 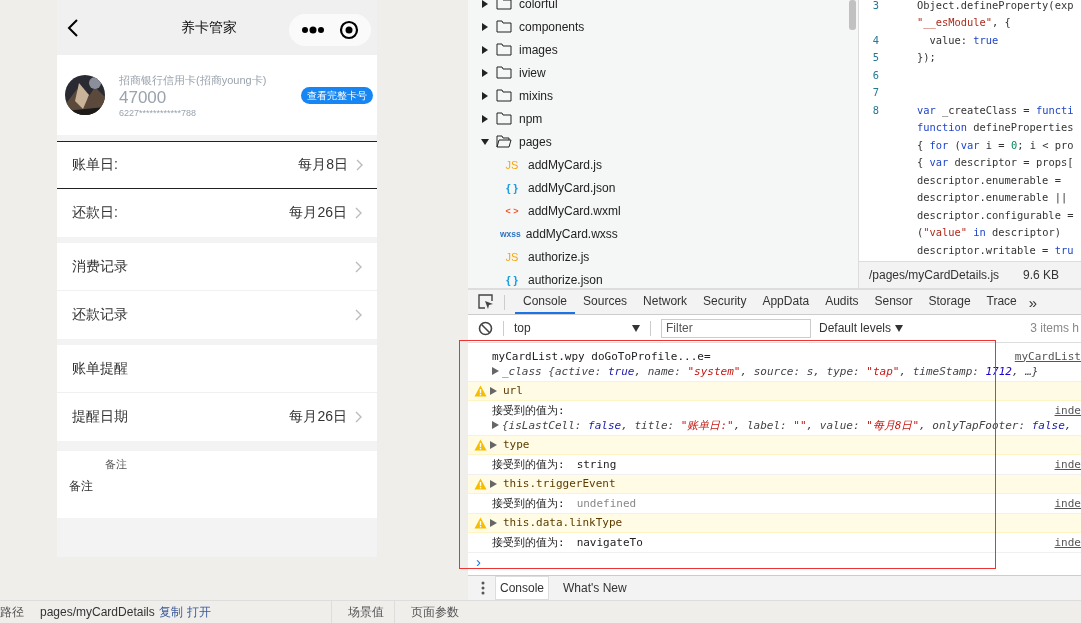 I want to click on open-link: 打开, so click(x=198, y=612).